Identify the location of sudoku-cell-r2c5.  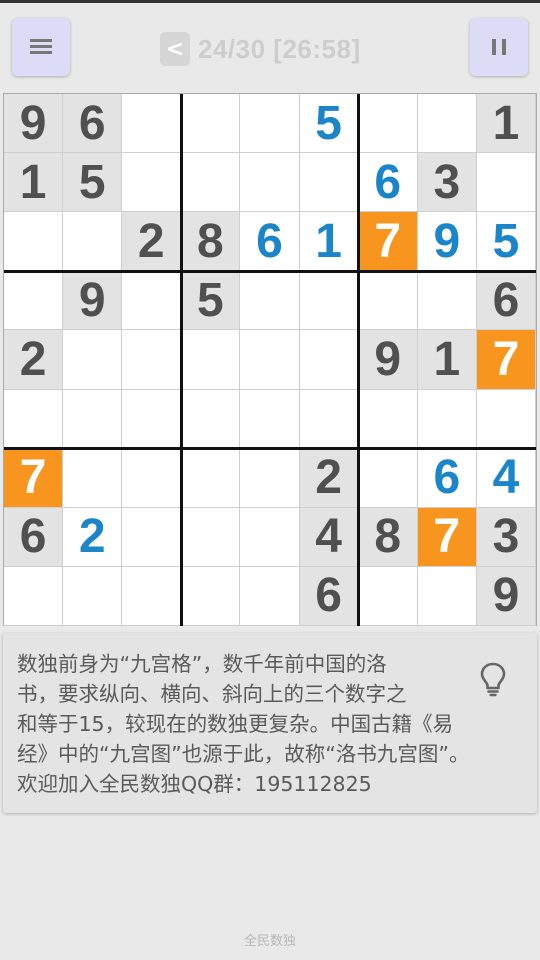
(270, 183).